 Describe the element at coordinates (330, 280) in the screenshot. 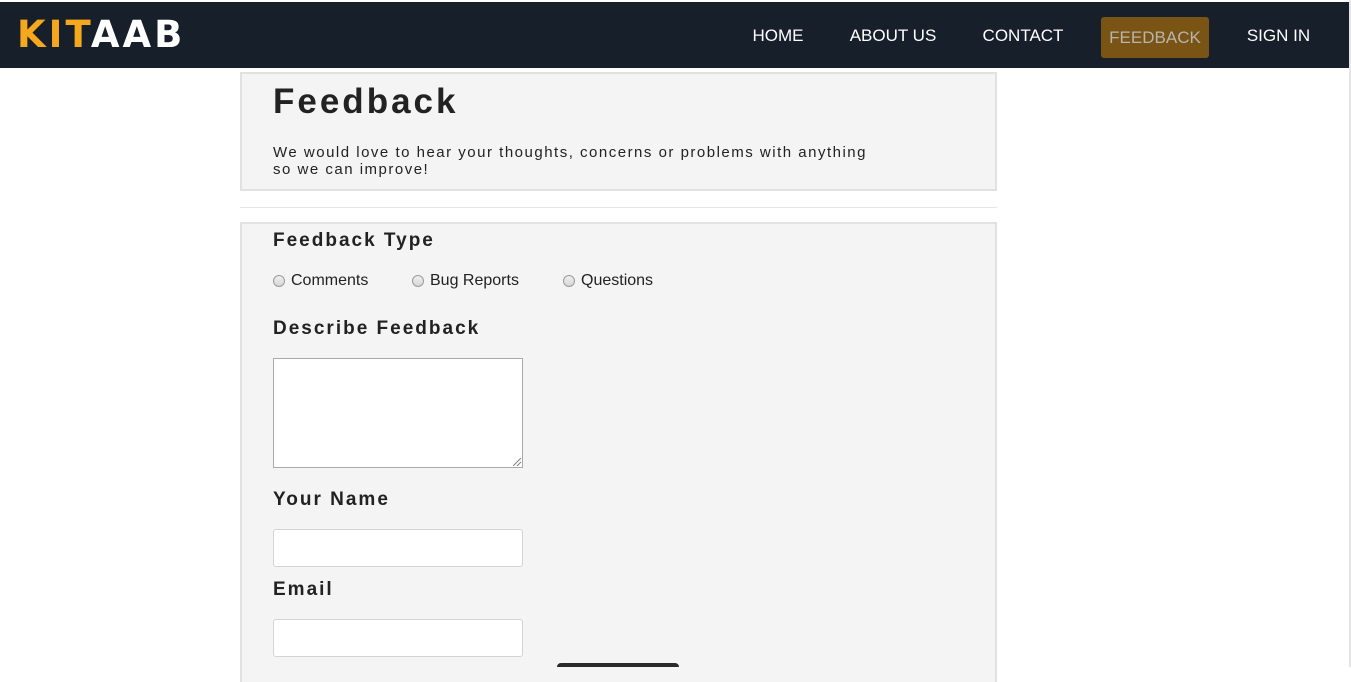

I see `radio-comments-label: Comments` at that location.